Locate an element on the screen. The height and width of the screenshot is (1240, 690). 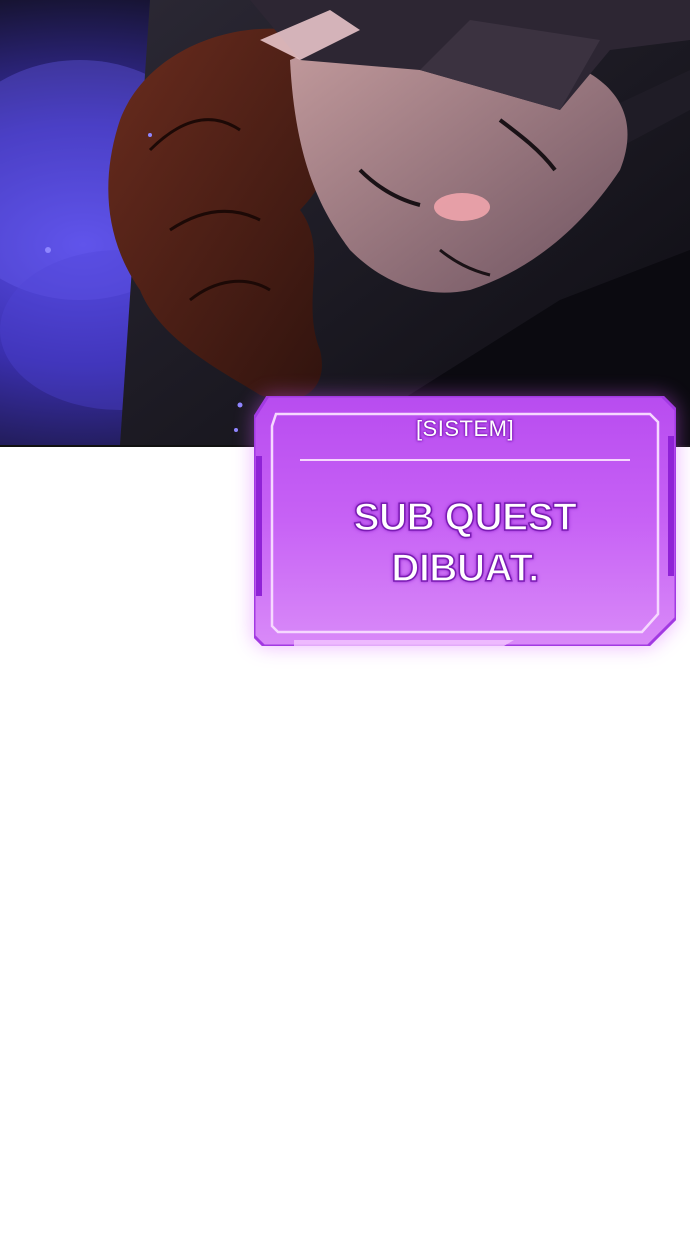
header-divider is located at coordinates (465, 460).